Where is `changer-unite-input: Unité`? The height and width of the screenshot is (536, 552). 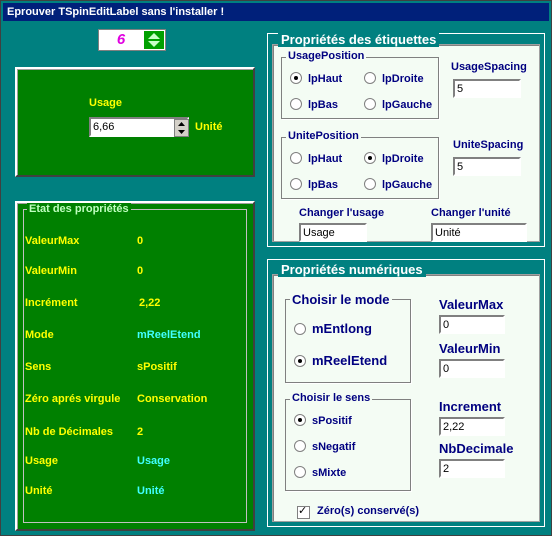 changer-unite-input: Unité is located at coordinates (479, 232).